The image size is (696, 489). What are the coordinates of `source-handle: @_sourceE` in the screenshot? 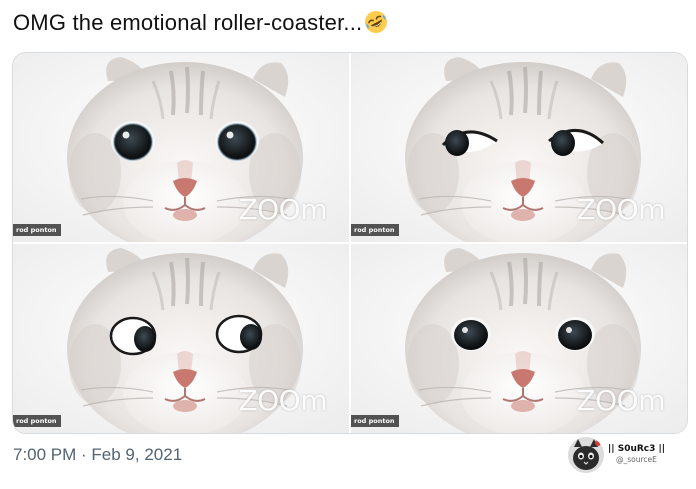 It's located at (636, 459).